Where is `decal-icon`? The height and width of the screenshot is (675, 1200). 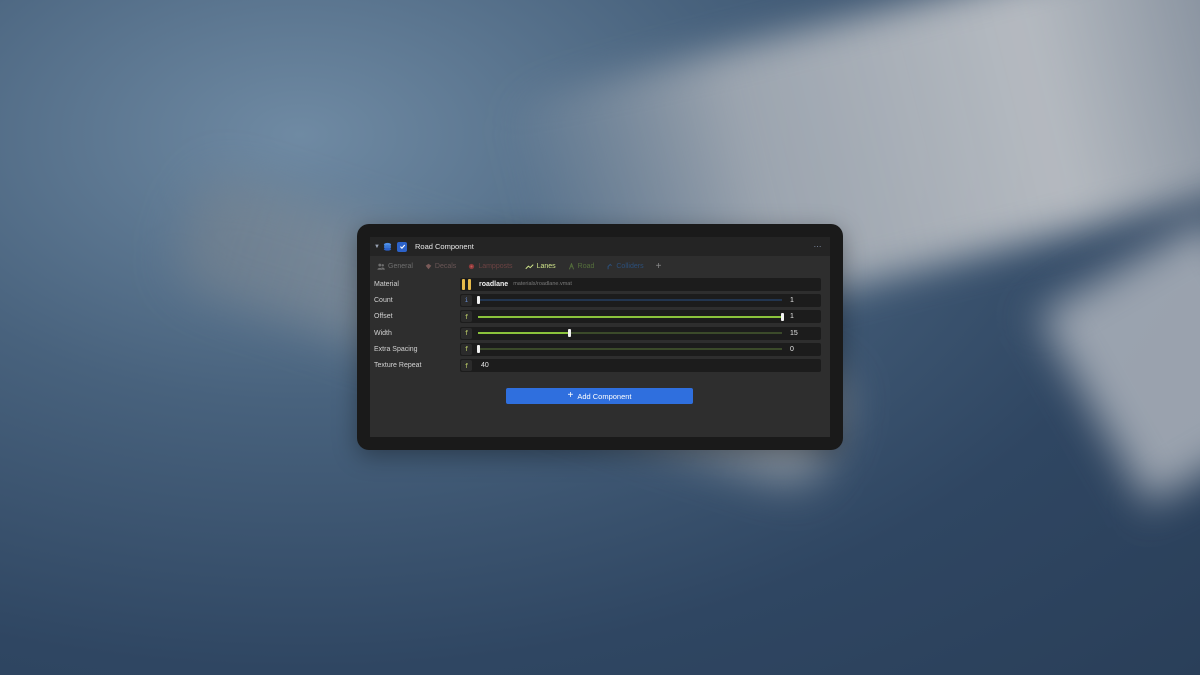 decal-icon is located at coordinates (428, 266).